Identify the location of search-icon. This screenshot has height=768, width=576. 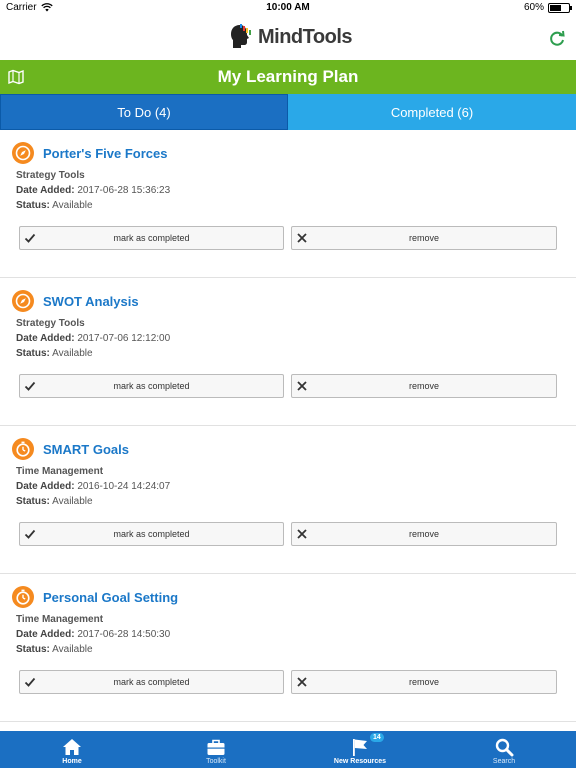
(504, 747).